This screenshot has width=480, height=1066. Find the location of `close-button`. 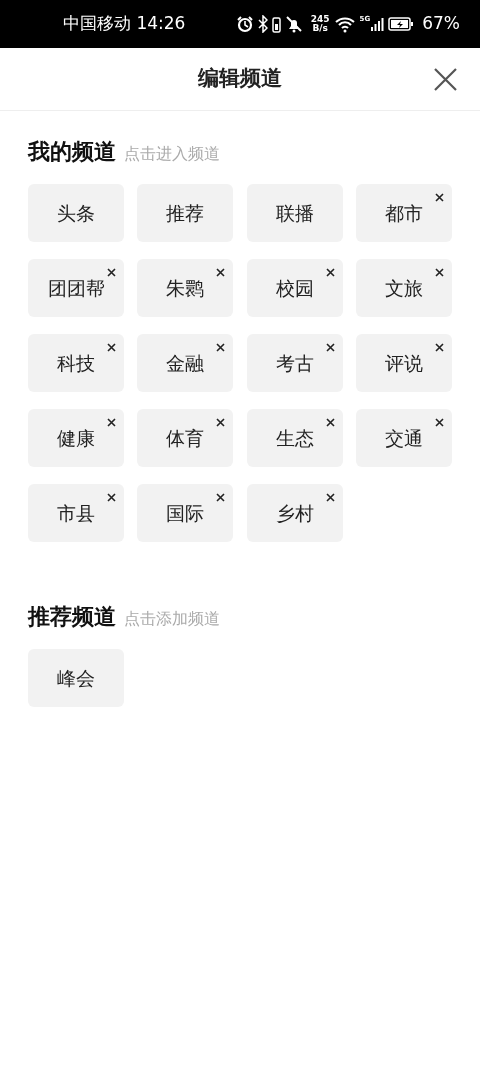

close-button is located at coordinates (445, 79).